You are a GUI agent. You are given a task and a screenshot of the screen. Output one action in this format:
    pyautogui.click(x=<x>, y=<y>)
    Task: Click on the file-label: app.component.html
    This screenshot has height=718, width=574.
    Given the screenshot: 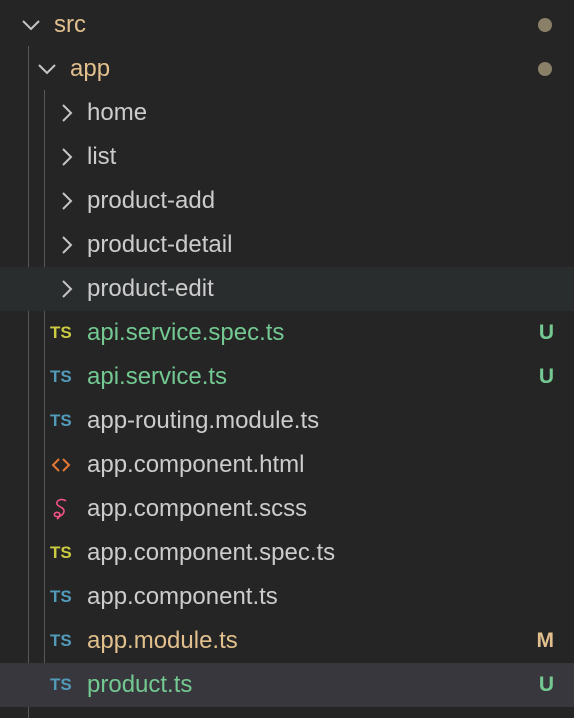 What is the action you would take?
    pyautogui.click(x=196, y=464)
    